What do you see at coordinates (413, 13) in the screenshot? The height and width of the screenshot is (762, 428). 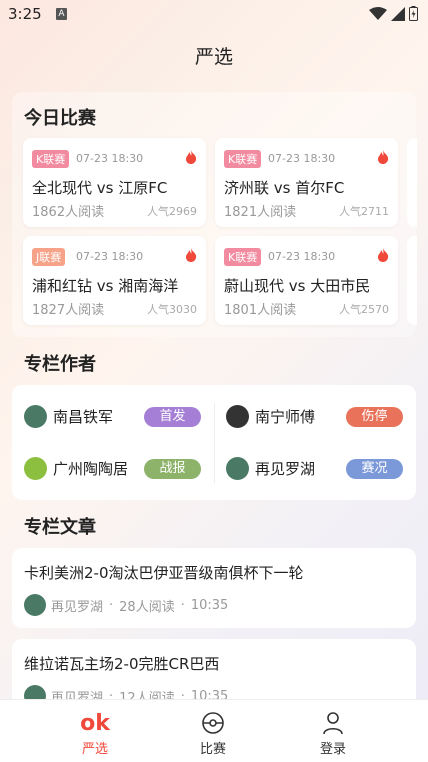 I see `battery-icon` at bounding box center [413, 13].